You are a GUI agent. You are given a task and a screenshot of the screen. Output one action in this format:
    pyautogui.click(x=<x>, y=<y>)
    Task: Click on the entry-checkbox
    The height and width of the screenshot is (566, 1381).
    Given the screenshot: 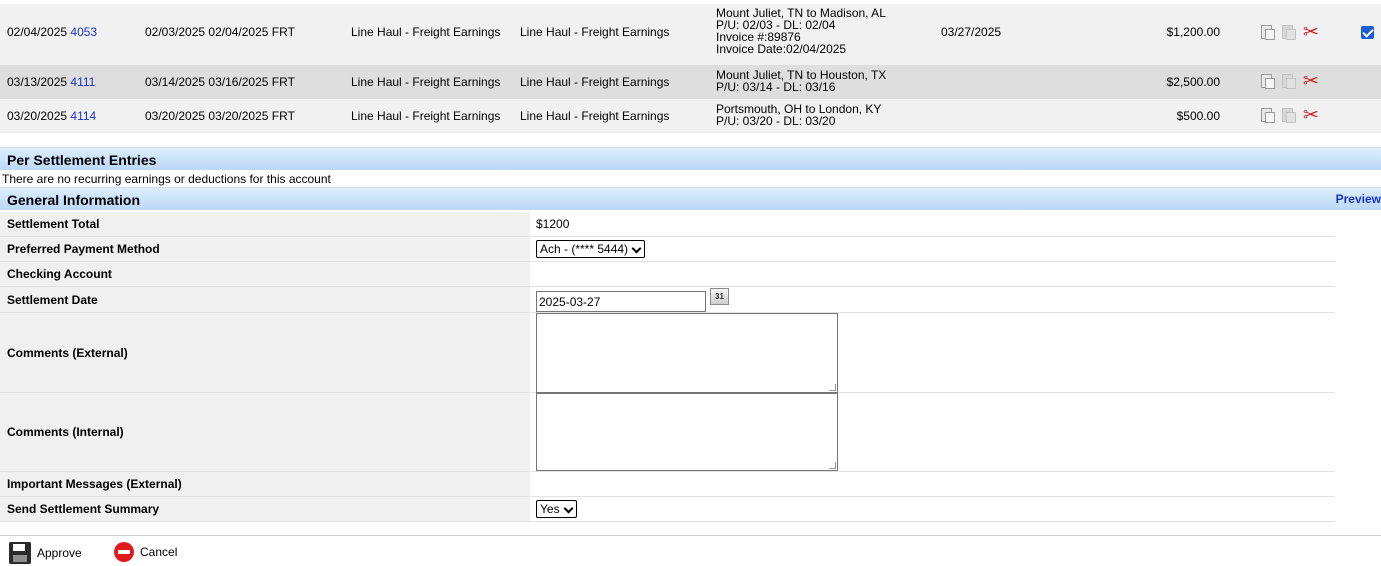 What is the action you would take?
    pyautogui.click(x=1367, y=32)
    